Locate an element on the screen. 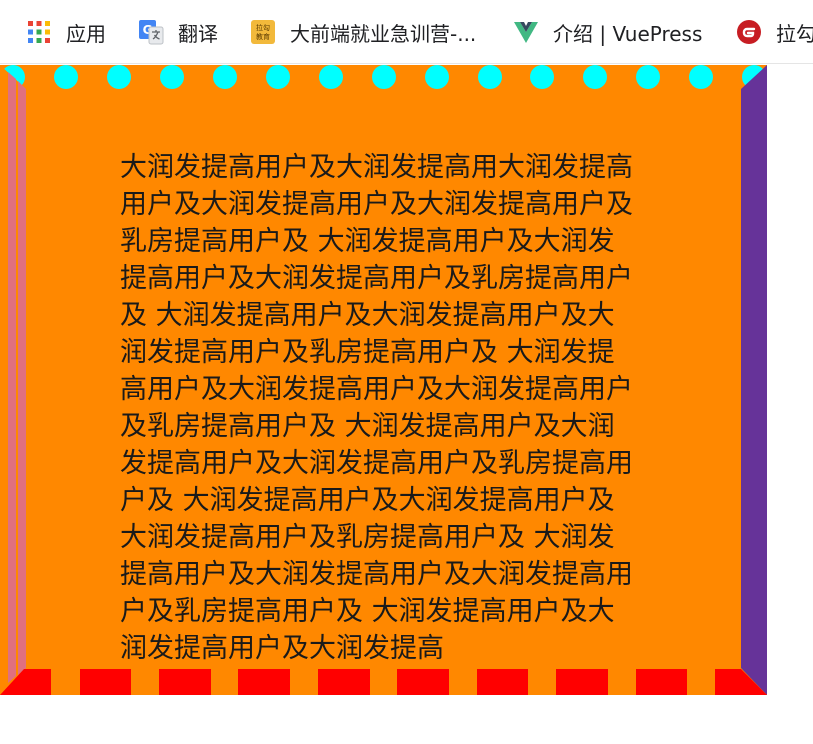 The height and width of the screenshot is (744, 813). google-translate-icon: G is located at coordinates (151, 32).